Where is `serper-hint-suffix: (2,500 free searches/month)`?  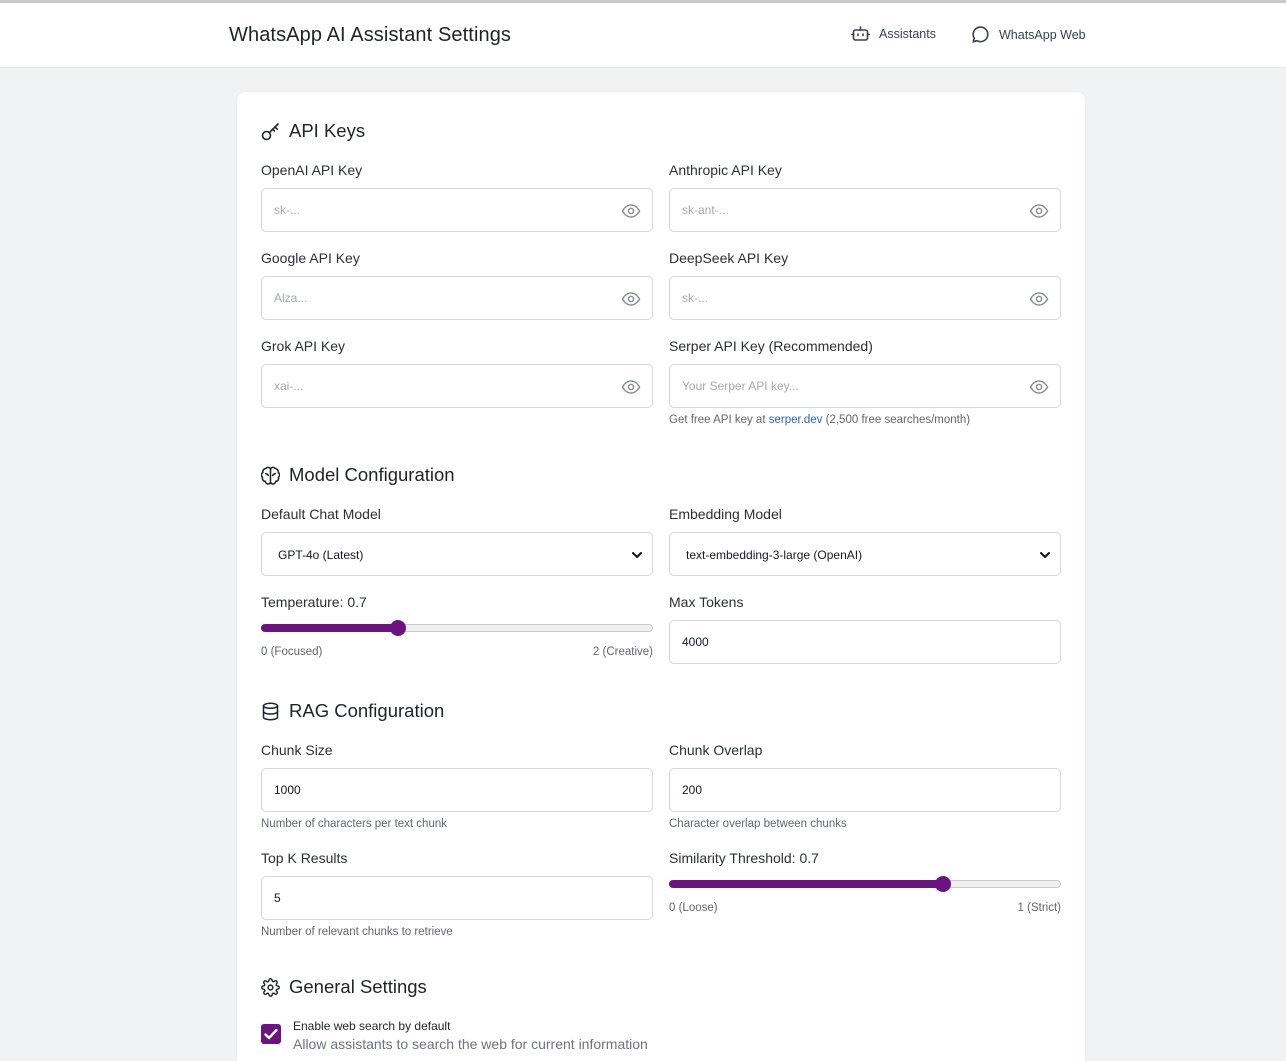 serper-hint-suffix: (2,500 free searches/month) is located at coordinates (898, 420).